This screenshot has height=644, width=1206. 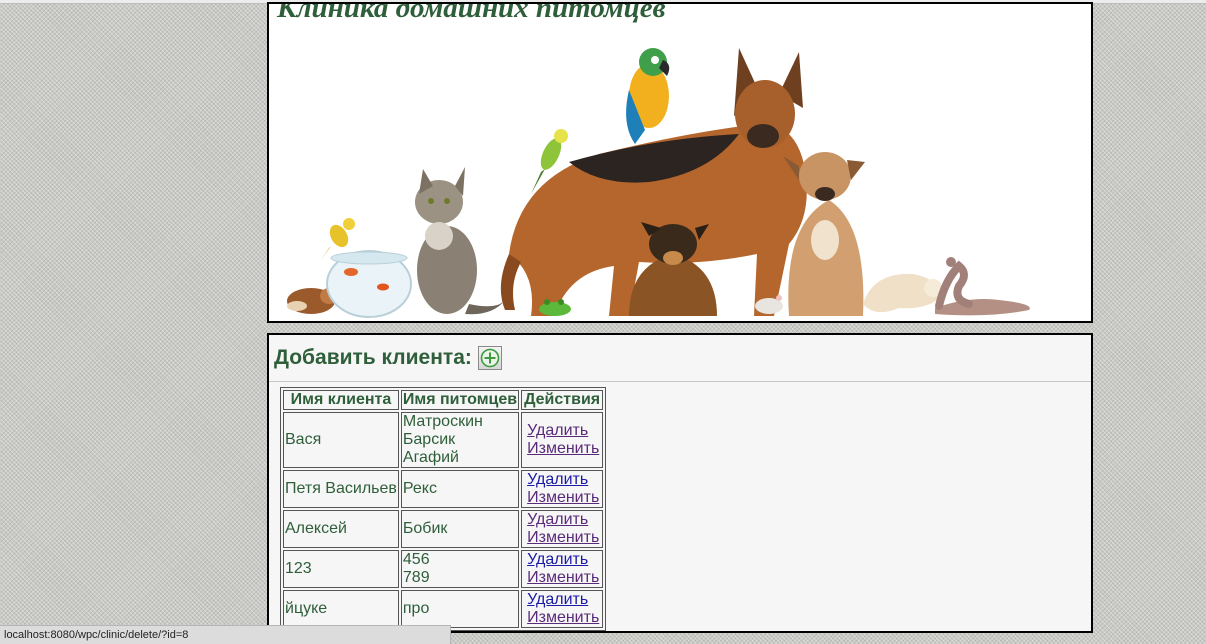 I want to click on fishbowl-figure, so click(x=369, y=284).